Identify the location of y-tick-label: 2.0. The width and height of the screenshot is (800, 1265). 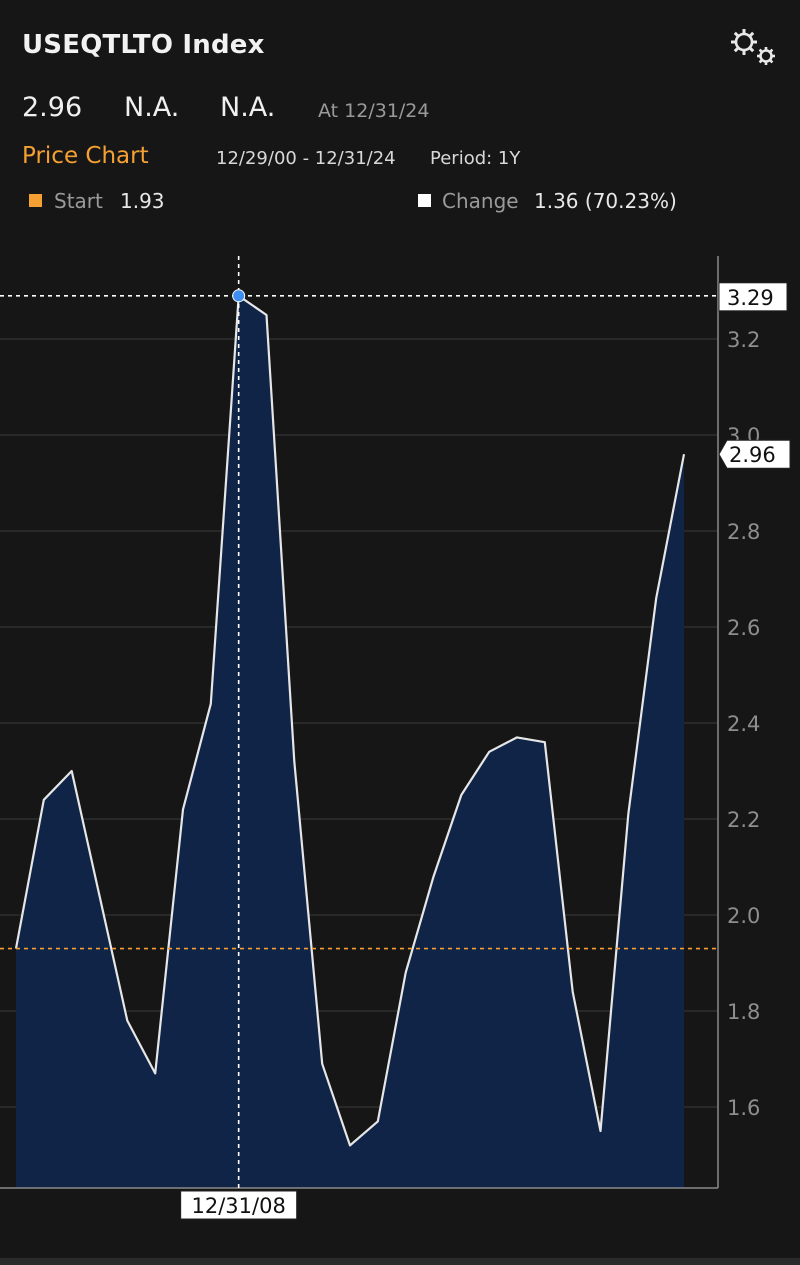
(743, 916).